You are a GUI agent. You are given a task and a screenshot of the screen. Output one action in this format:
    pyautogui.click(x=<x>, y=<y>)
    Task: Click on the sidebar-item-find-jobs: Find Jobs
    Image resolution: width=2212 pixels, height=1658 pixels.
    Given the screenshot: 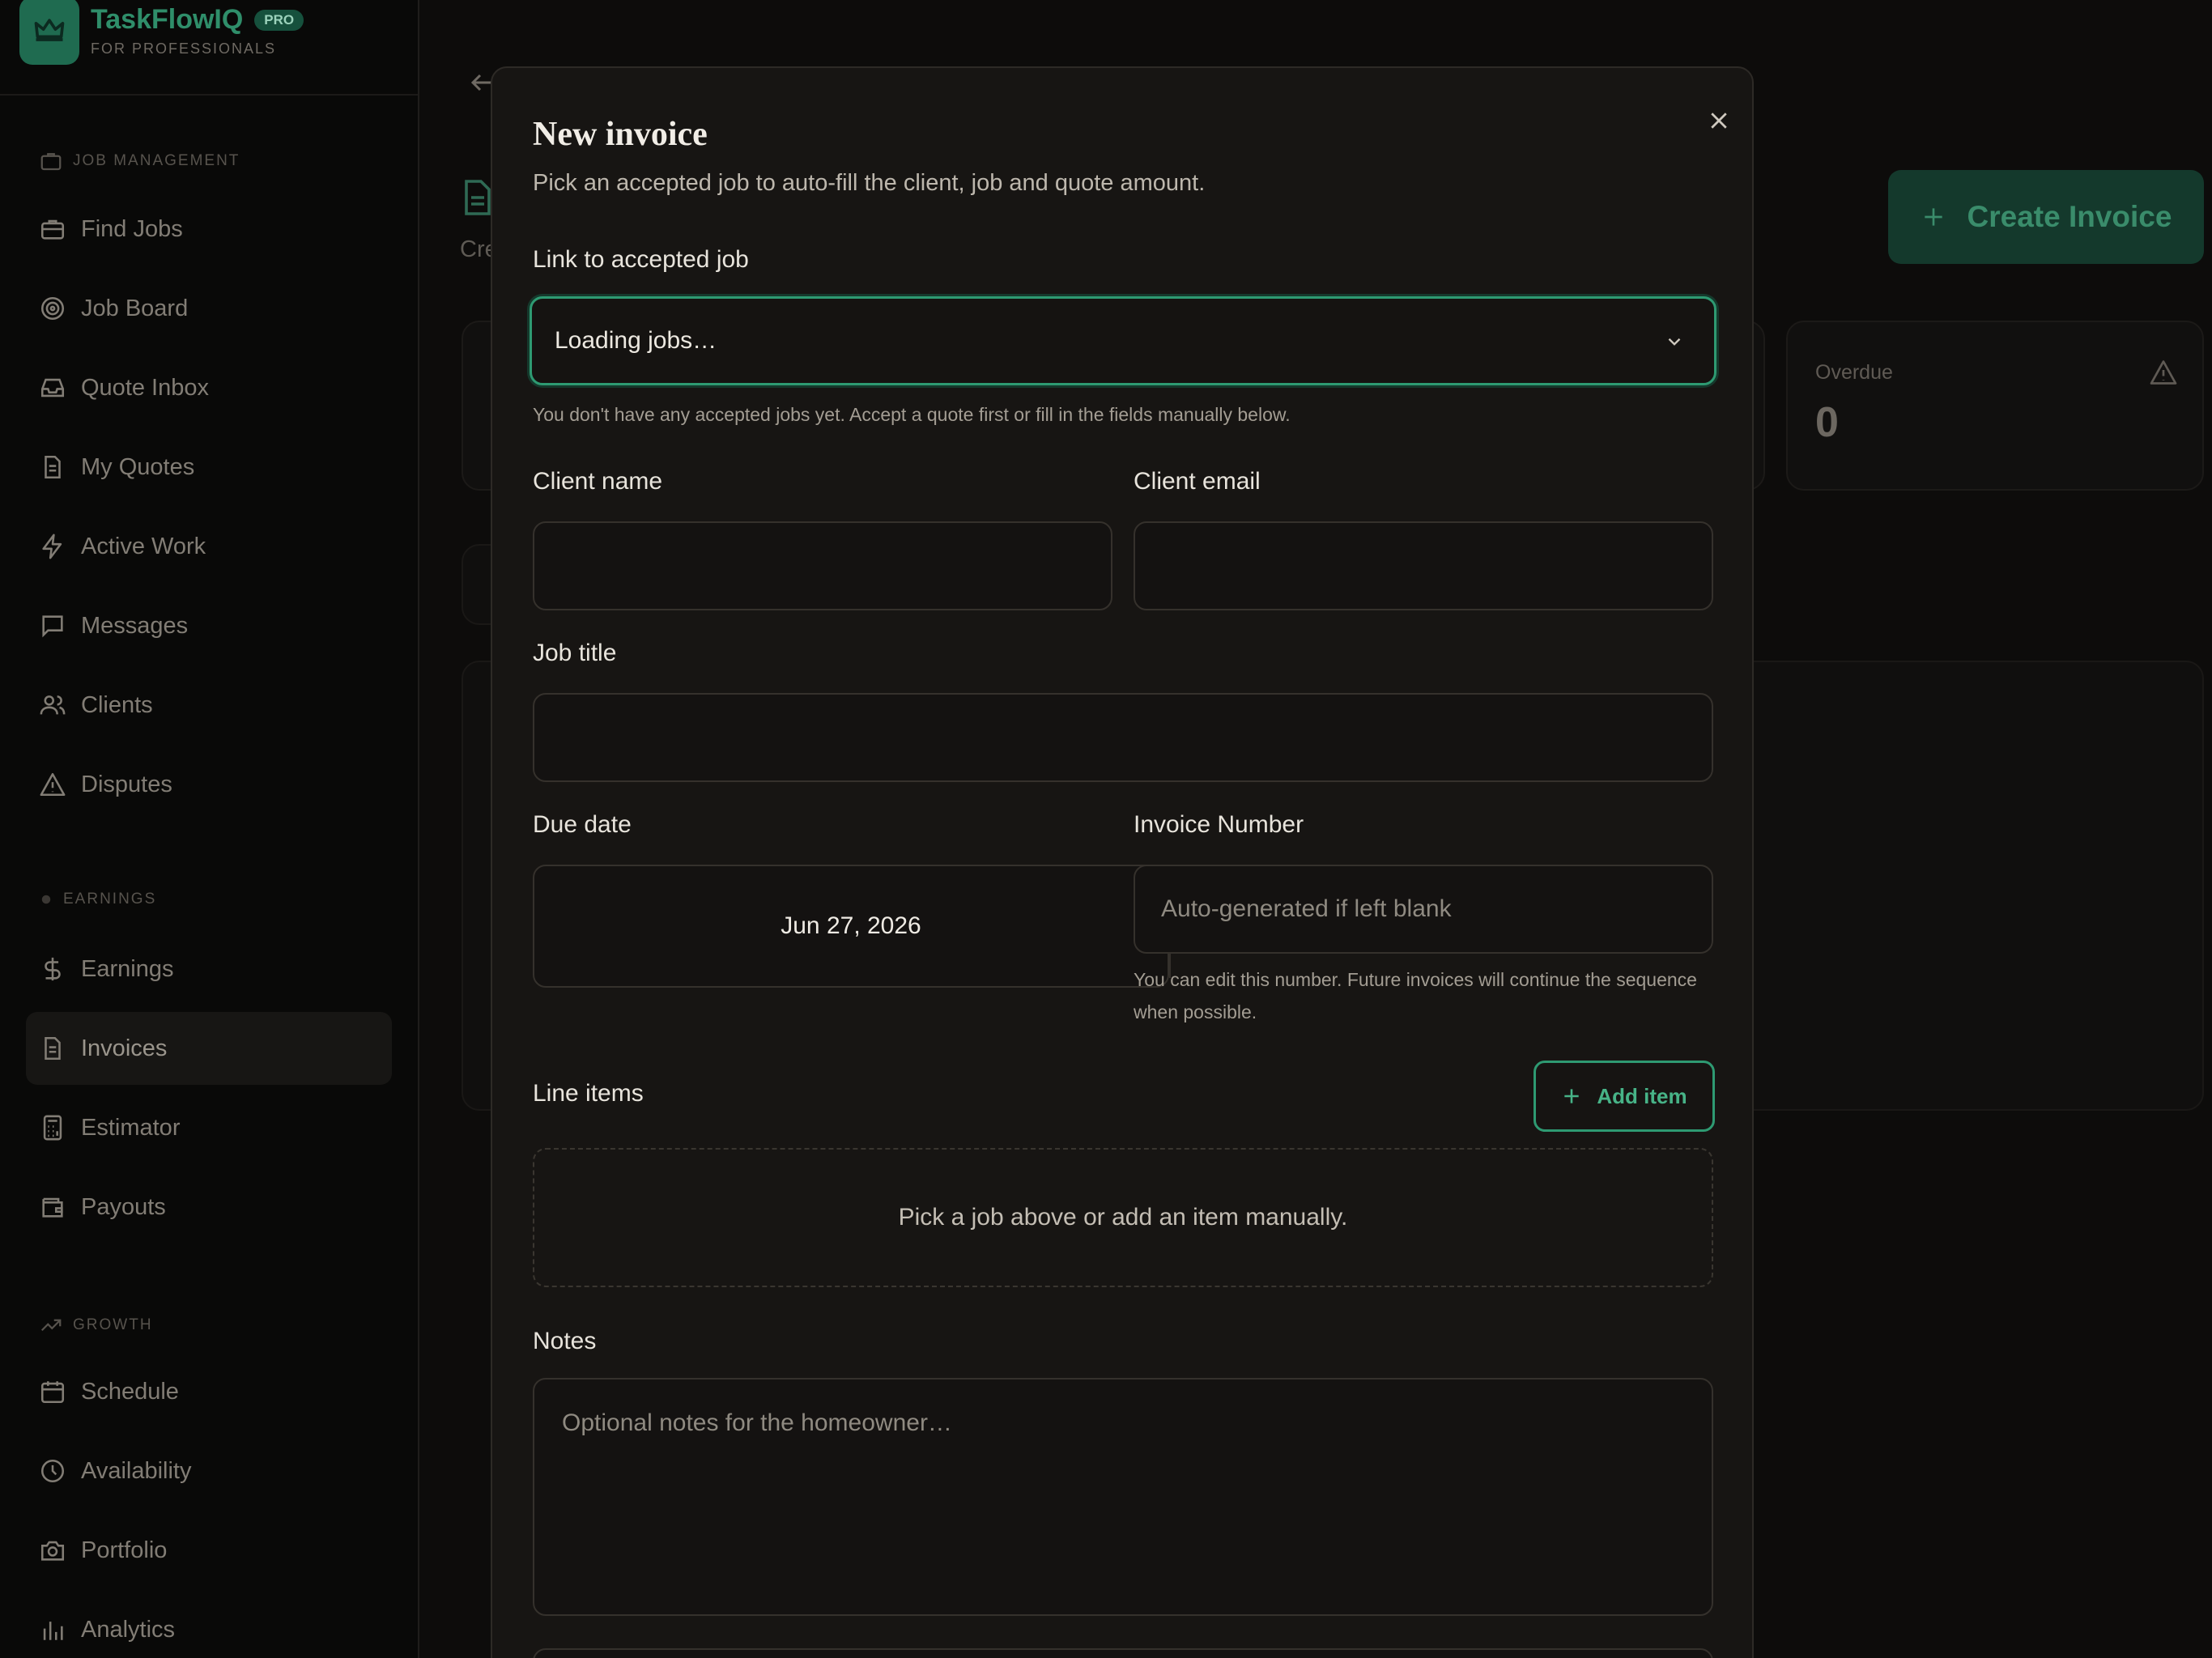 What is the action you would take?
    pyautogui.click(x=209, y=229)
    